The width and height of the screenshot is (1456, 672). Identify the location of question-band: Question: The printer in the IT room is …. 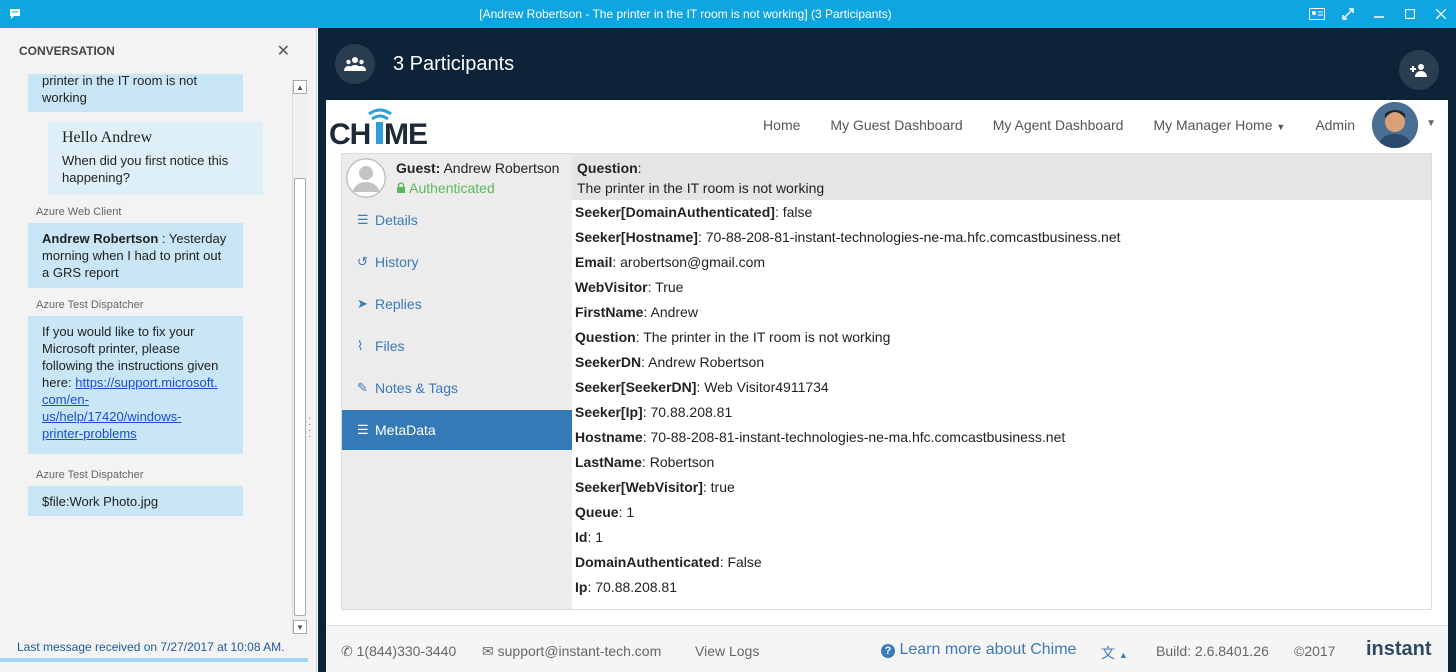
(1001, 177).